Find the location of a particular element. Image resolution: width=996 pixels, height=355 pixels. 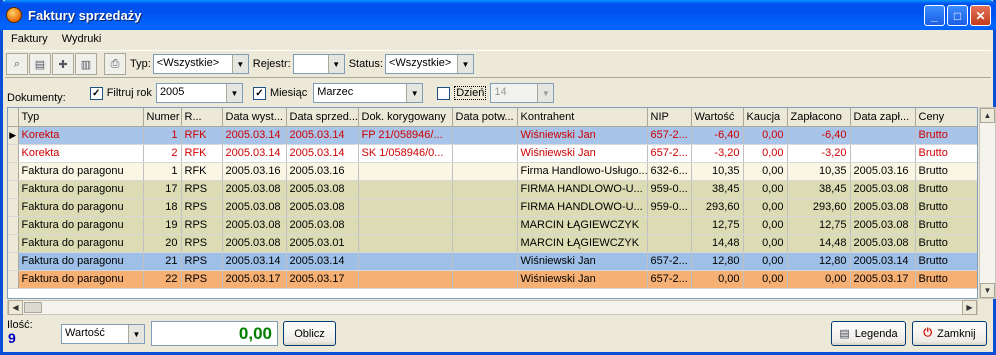

menu-faktury: Faktury is located at coordinates (29, 39).